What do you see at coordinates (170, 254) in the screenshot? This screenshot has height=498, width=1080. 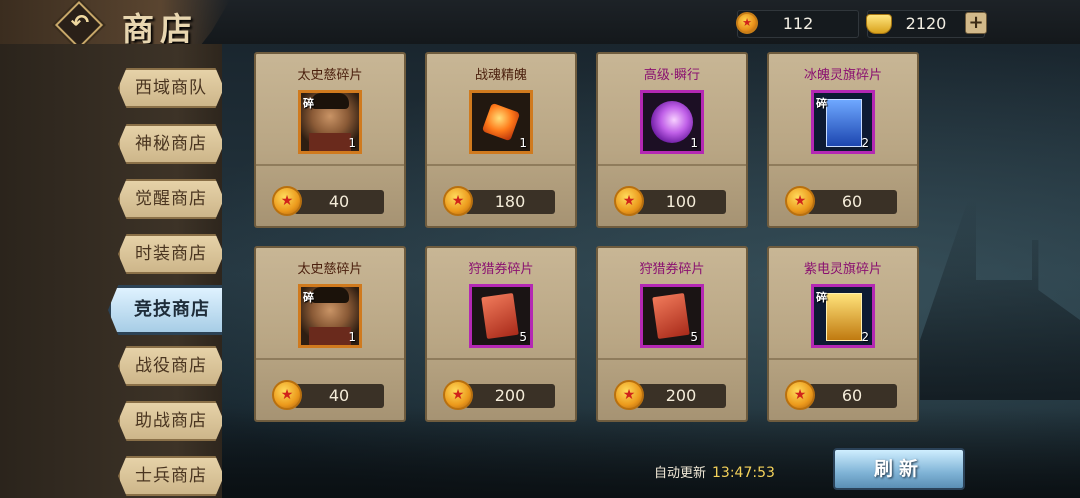 I see `sidebar-item-shizhuang: 时装商店` at bounding box center [170, 254].